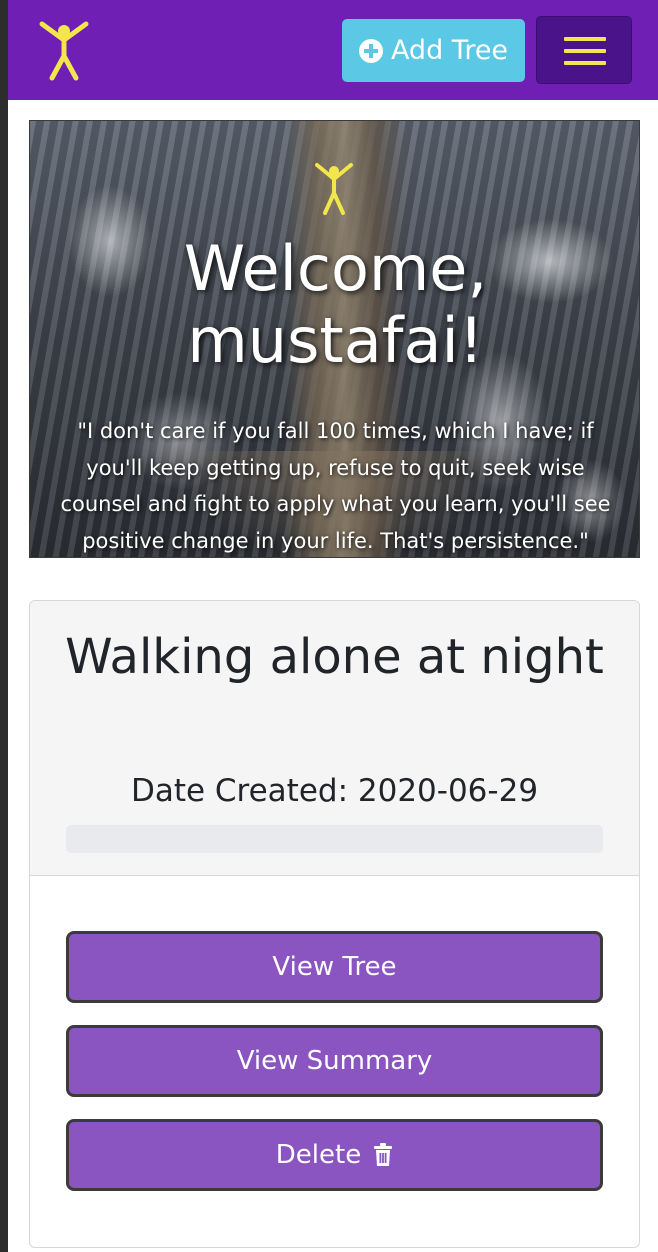 Image resolution: width=658 pixels, height=1252 pixels. Describe the element at coordinates (334, 839) in the screenshot. I see `tree-progress-bar` at that location.